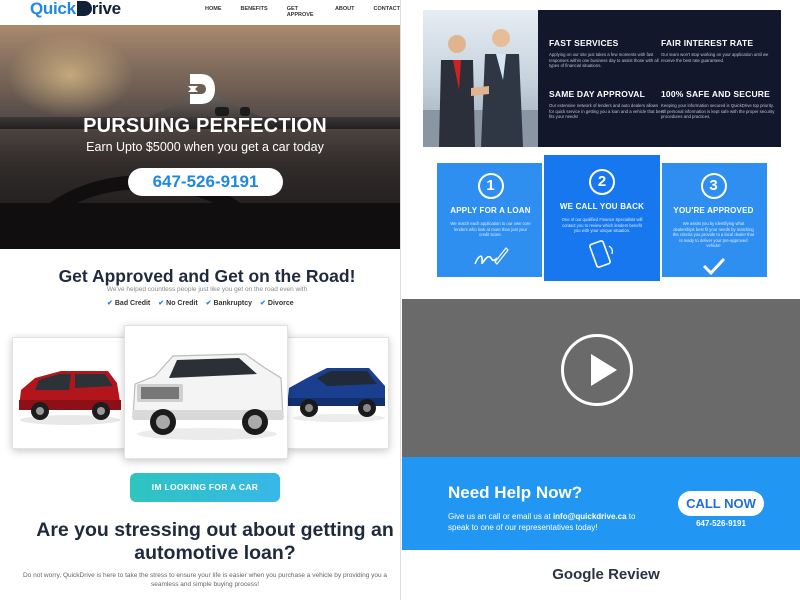  I want to click on check-item: ✔ Divorce, so click(277, 303).